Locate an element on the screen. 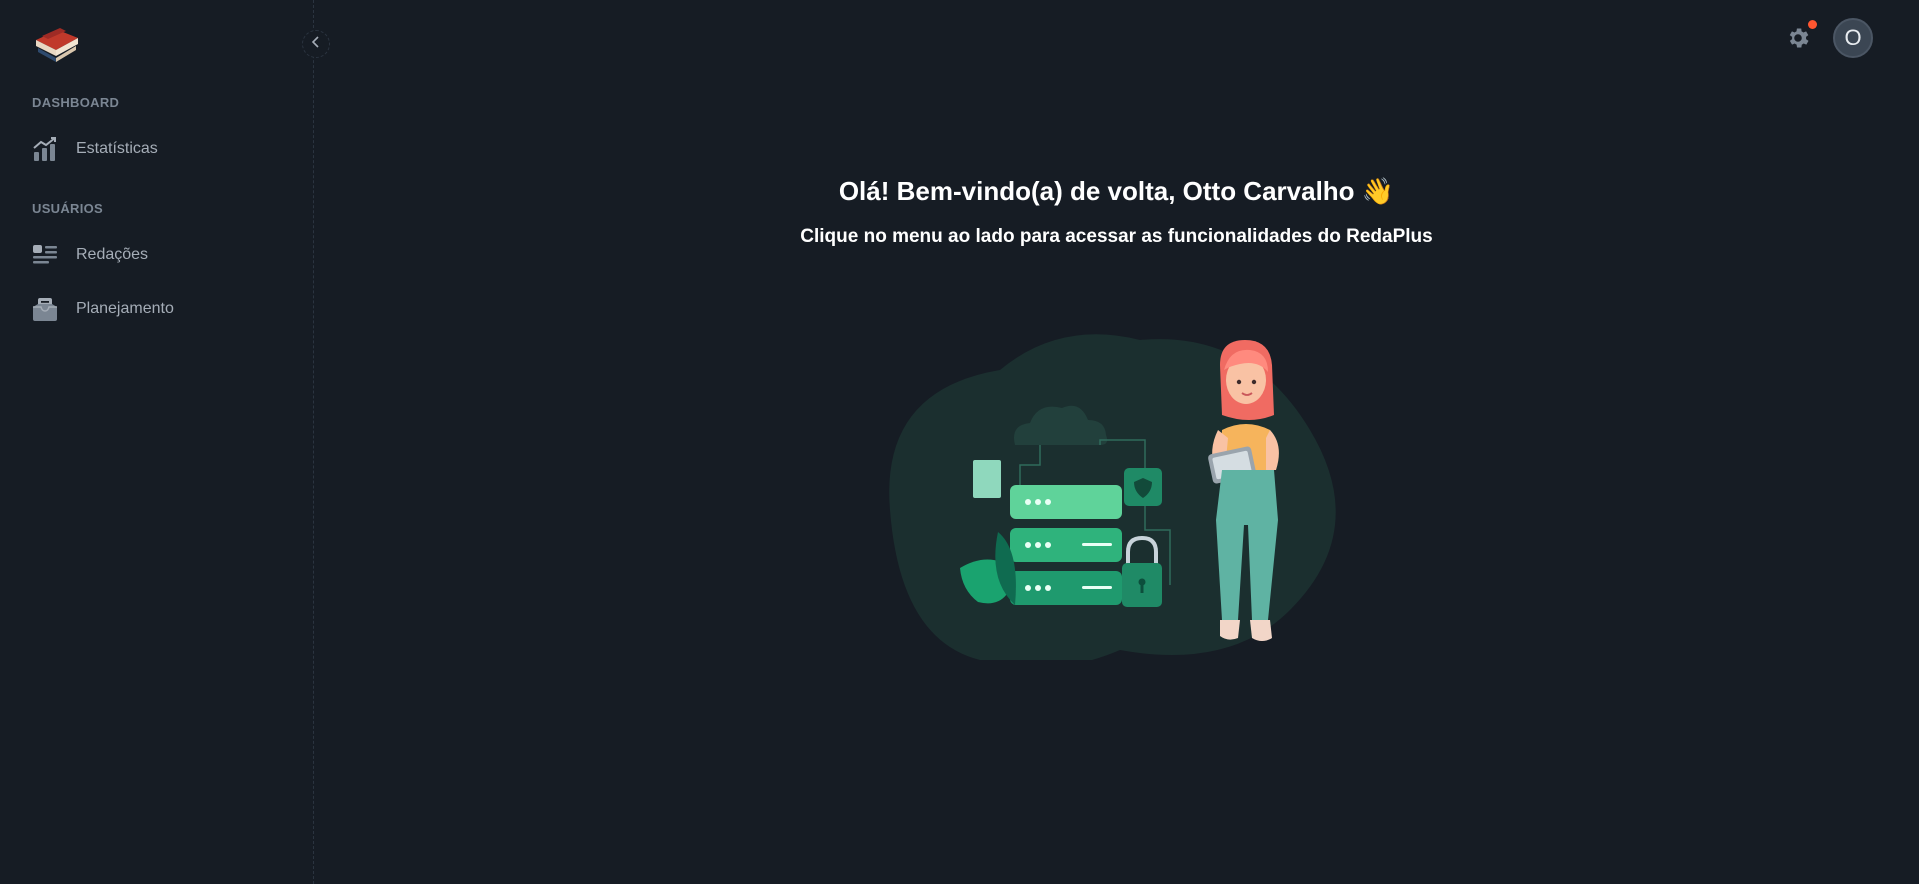 This screenshot has width=1919, height=884. notification-dot is located at coordinates (1812, 24).